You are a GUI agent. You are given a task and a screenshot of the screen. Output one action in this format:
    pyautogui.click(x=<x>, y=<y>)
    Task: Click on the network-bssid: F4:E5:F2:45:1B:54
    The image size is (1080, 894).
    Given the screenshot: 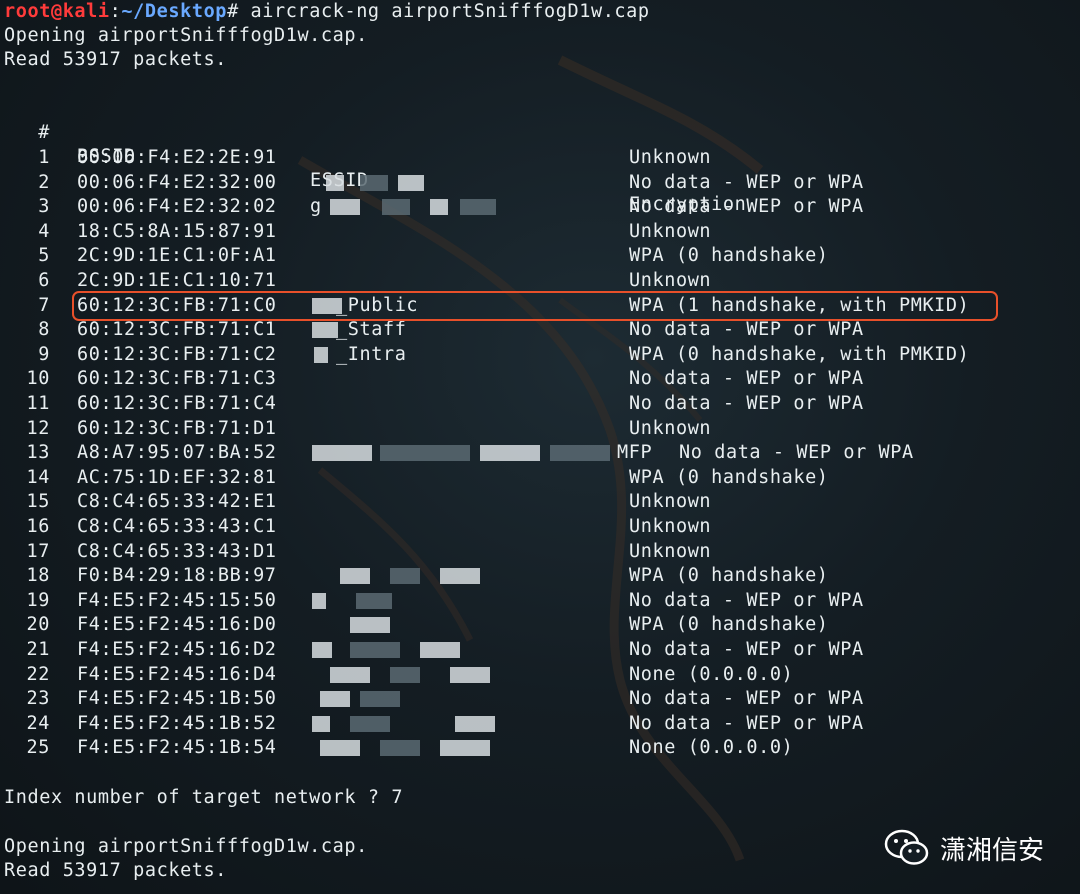 What is the action you would take?
    pyautogui.click(x=177, y=748)
    